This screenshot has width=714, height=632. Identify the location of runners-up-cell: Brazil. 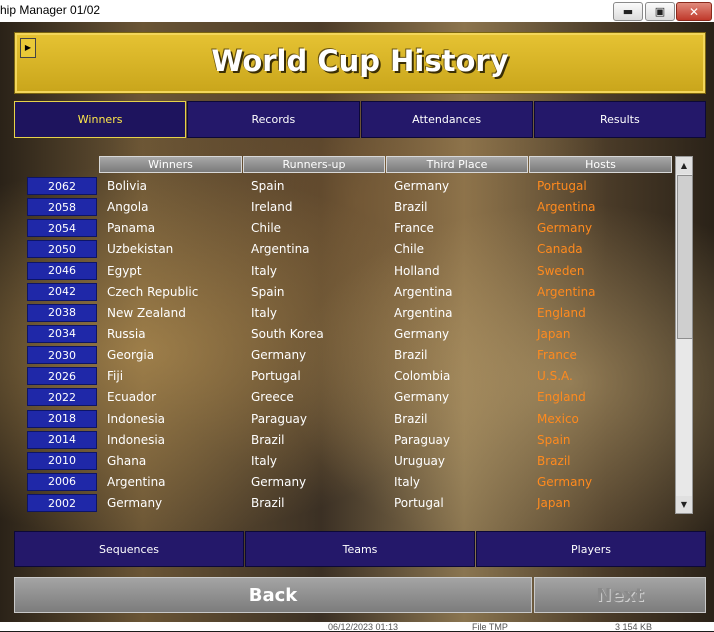
(268, 503).